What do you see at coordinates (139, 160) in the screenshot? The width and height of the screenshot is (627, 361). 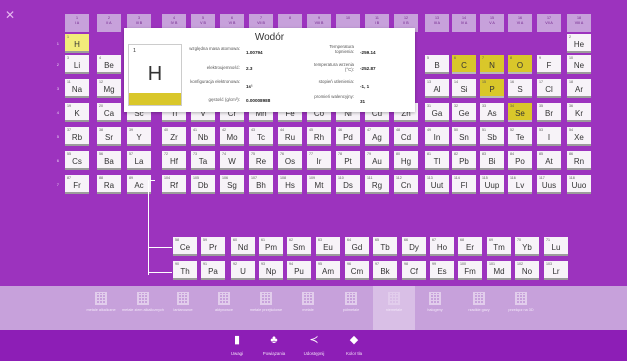 I see `element-tile-la: 57 La` at bounding box center [139, 160].